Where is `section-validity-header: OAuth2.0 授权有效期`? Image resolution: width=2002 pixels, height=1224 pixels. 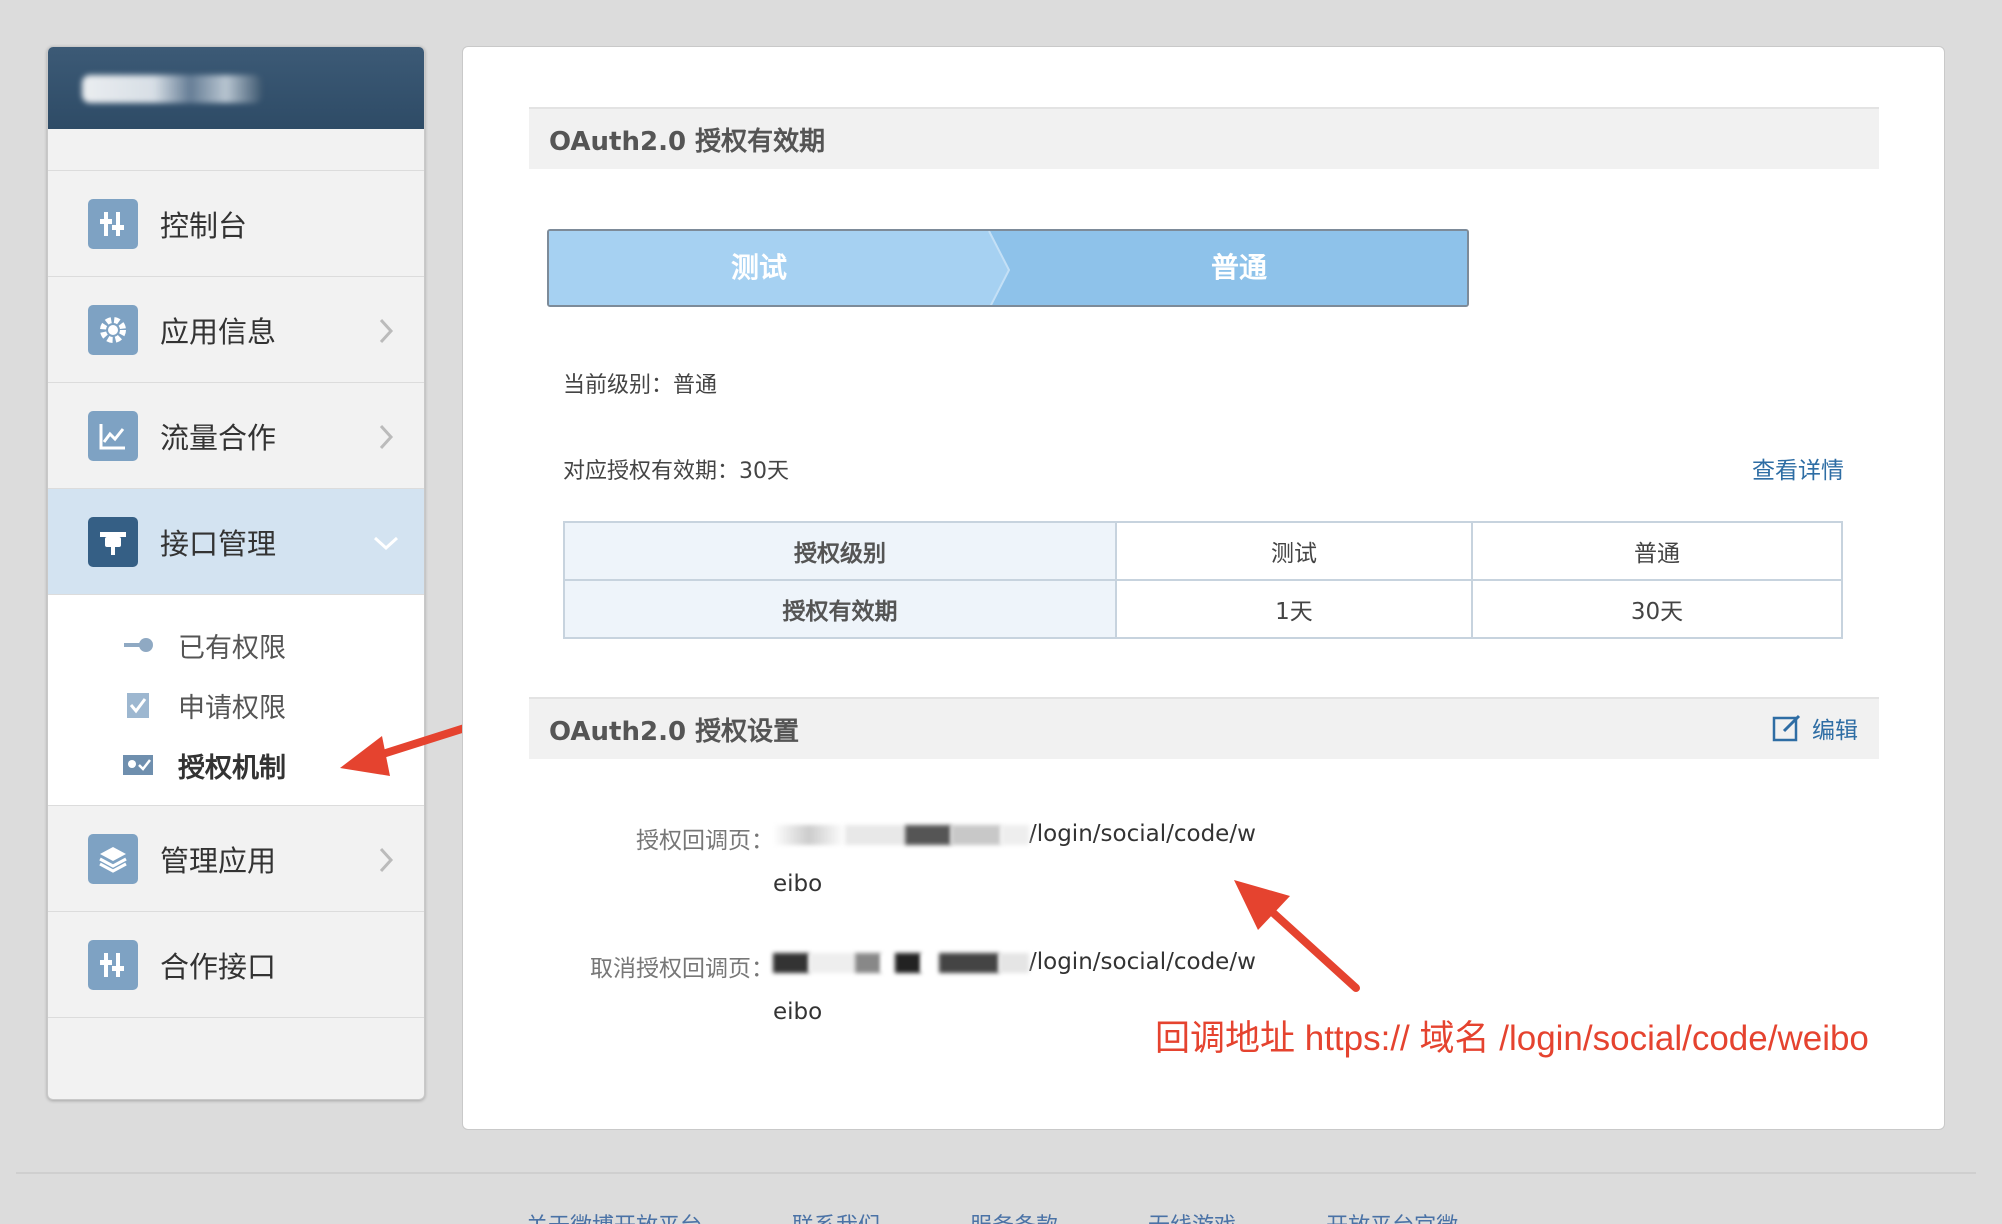
section-validity-header: OAuth2.0 授权有效期 is located at coordinates (1204, 138).